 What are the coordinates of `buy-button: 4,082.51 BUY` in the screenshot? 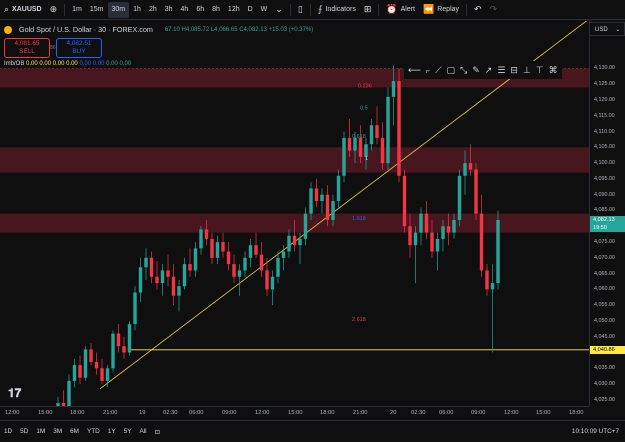 It's located at (79, 48).